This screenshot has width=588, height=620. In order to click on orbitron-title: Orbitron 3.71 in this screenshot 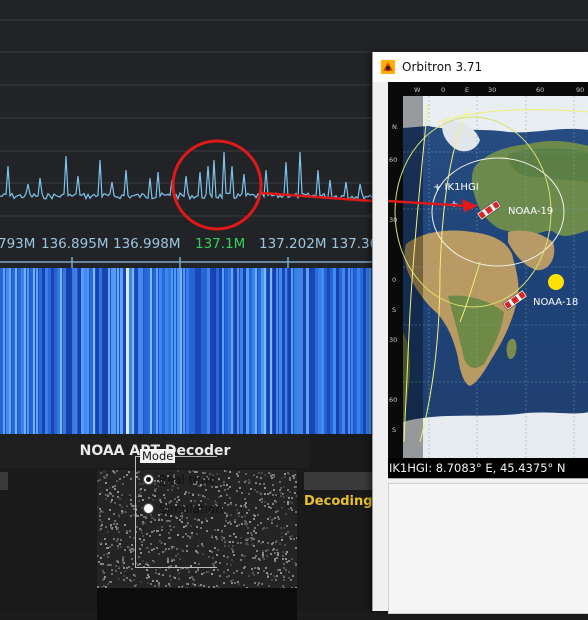, I will do `click(442, 67)`.